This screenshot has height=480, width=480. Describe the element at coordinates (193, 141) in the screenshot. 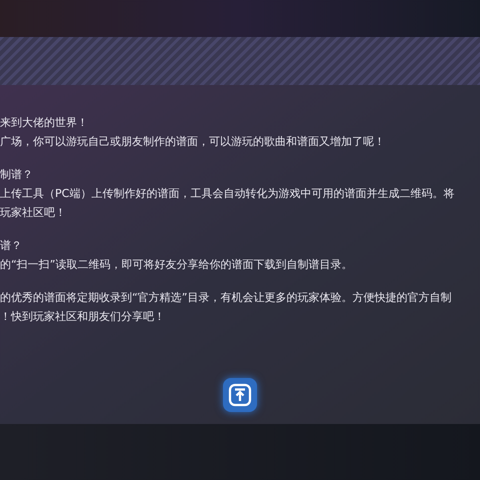

I see `text-line: 广场，你可以游玩自己或朋友制作的谱面，可以游玩的歌曲和谱面又增加了呢！` at that location.